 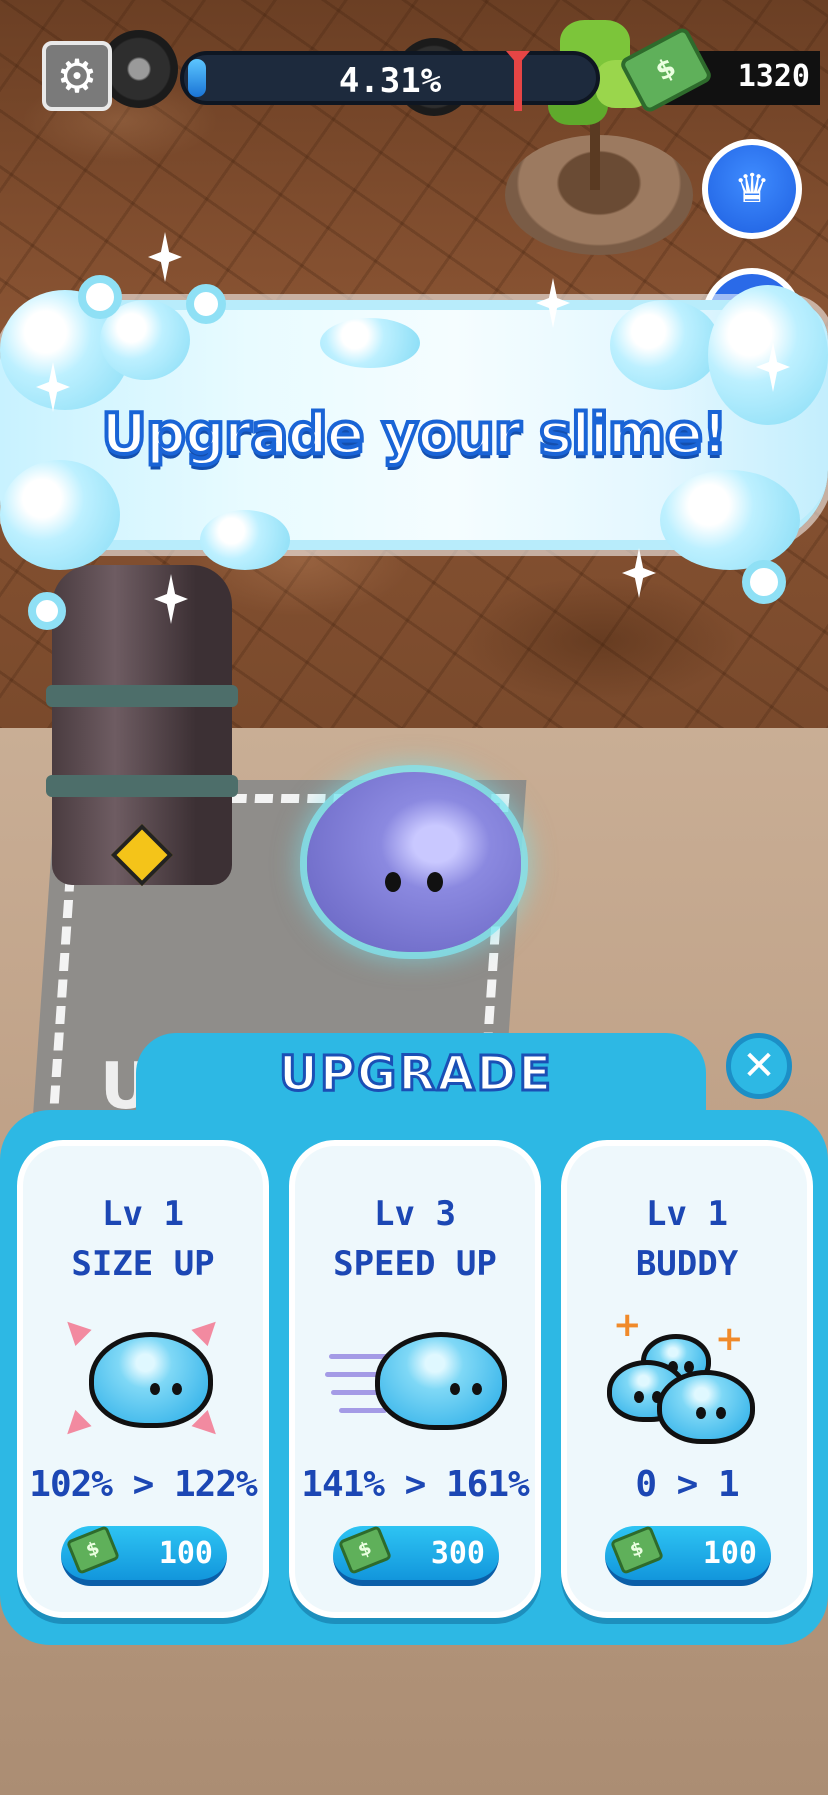 I want to click on upgrade-card-size-up: Lv 1 SIZE UP ▲ ▲ ▲ ▲ 102% > 122% $ 100, so click(x=143, y=1379).